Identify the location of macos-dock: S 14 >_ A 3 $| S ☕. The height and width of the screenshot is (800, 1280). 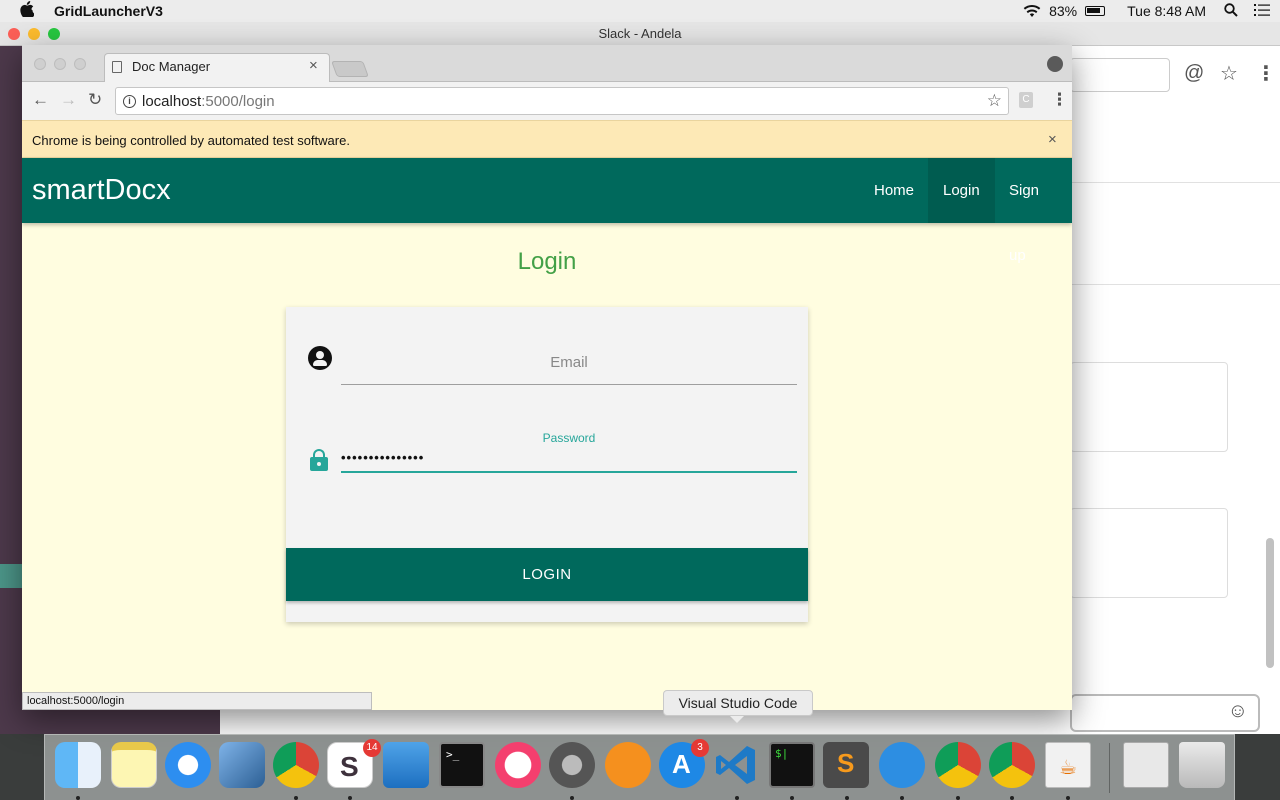
(639, 767).